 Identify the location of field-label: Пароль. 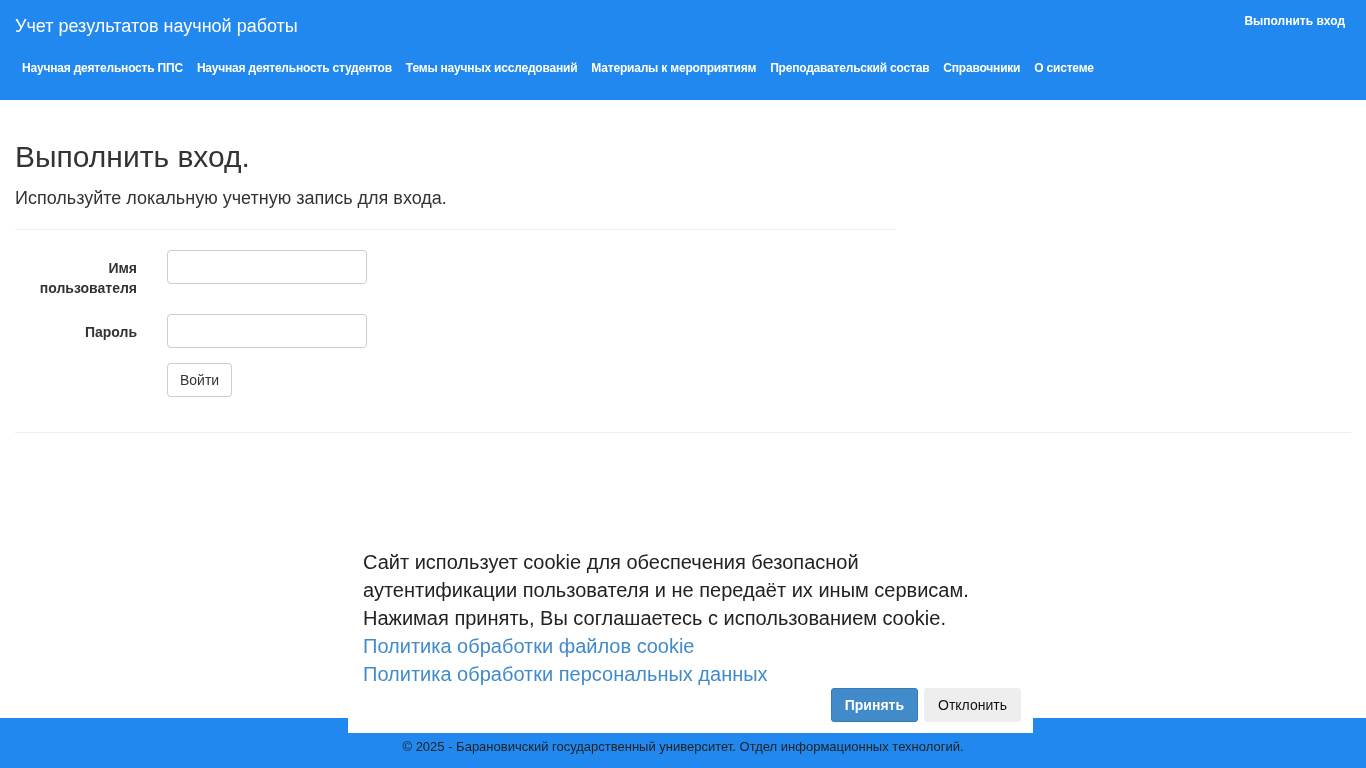
(110, 332).